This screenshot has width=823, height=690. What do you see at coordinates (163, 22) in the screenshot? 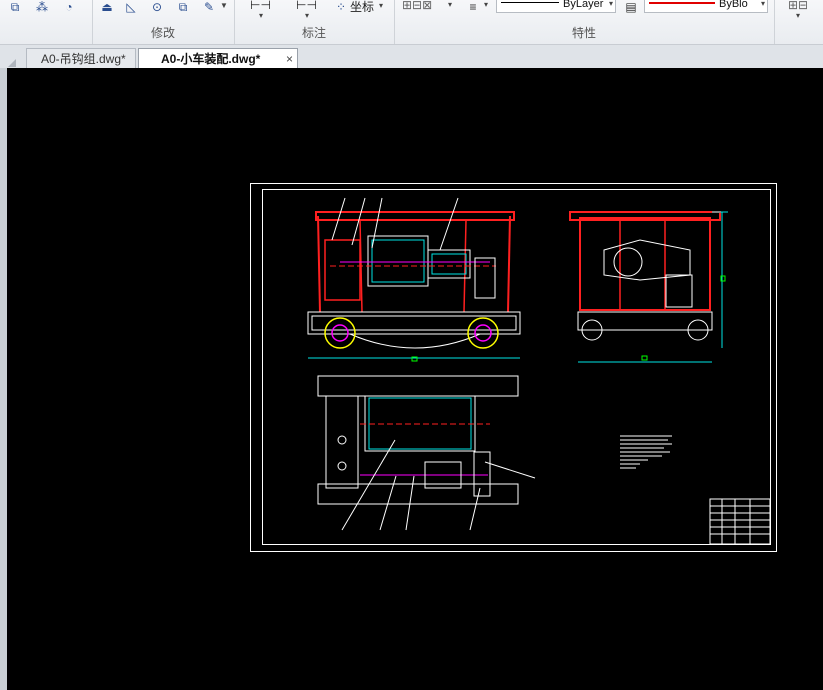
I see `ribbon-panel-modify: ⏏ ◺ ⊙ ⧉ ✎ ▼ 修改` at bounding box center [163, 22].